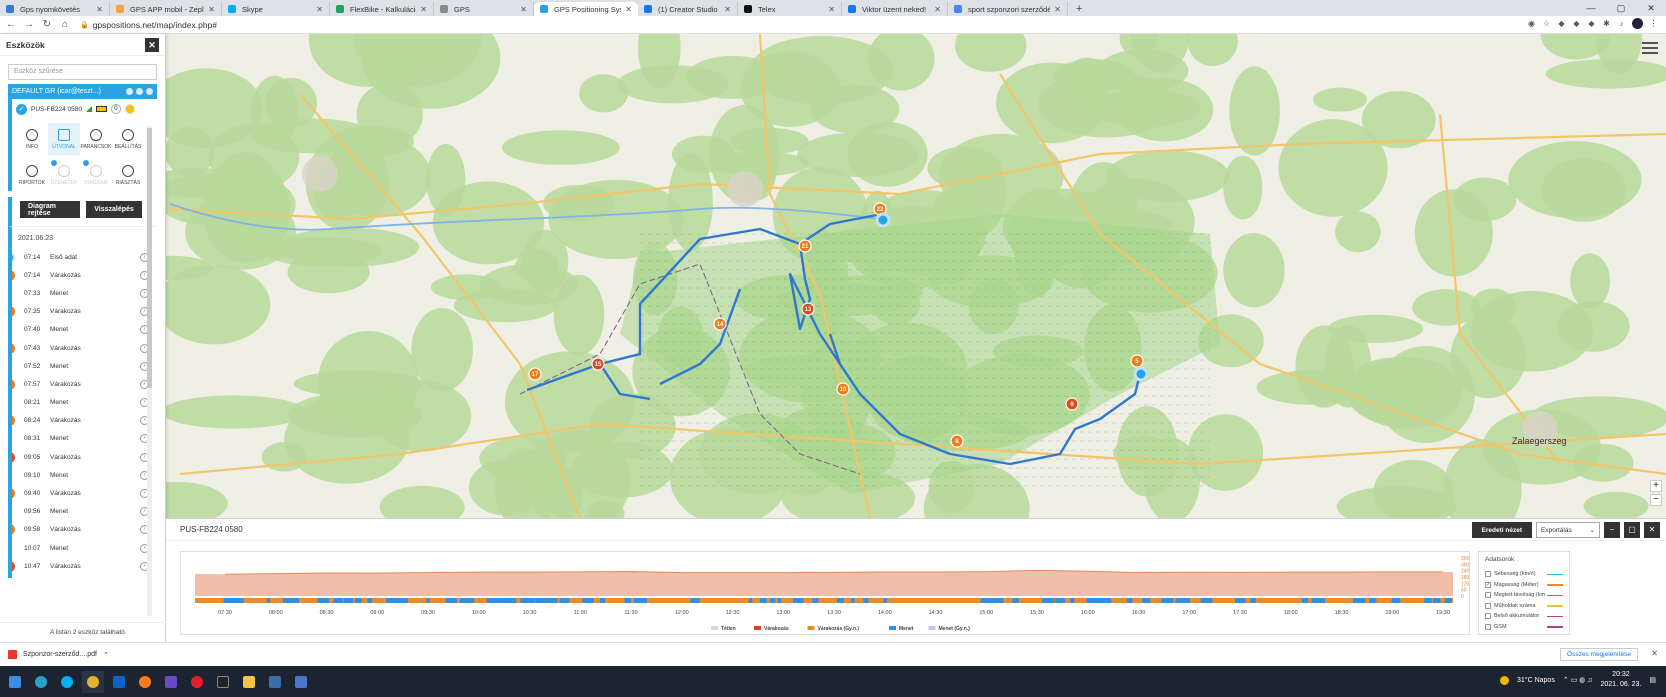 This screenshot has width=1666, height=697. Describe the element at coordinates (84, 457) in the screenshot. I see `timeline-event: 6 09:05 Várakozás ›` at that location.